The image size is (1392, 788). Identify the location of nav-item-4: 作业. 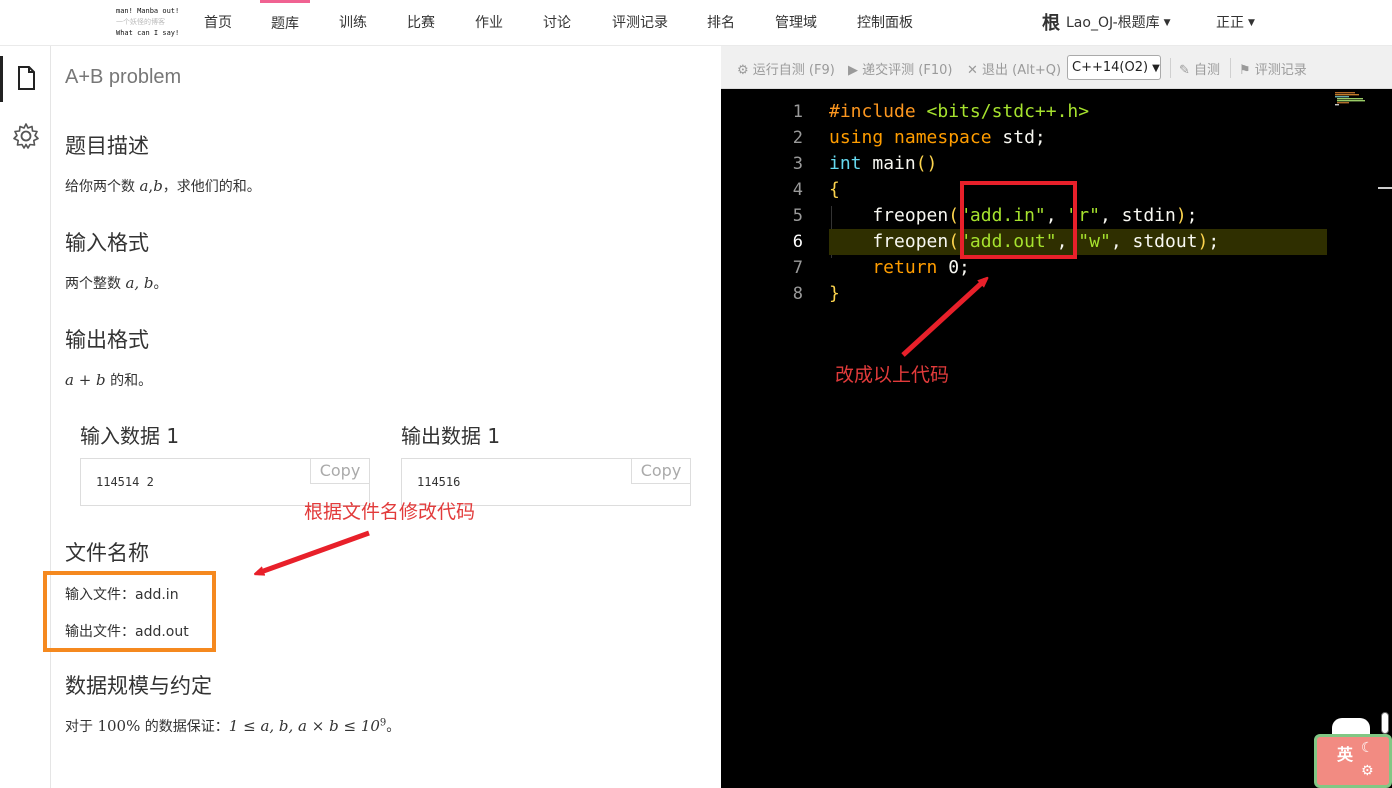
(489, 23).